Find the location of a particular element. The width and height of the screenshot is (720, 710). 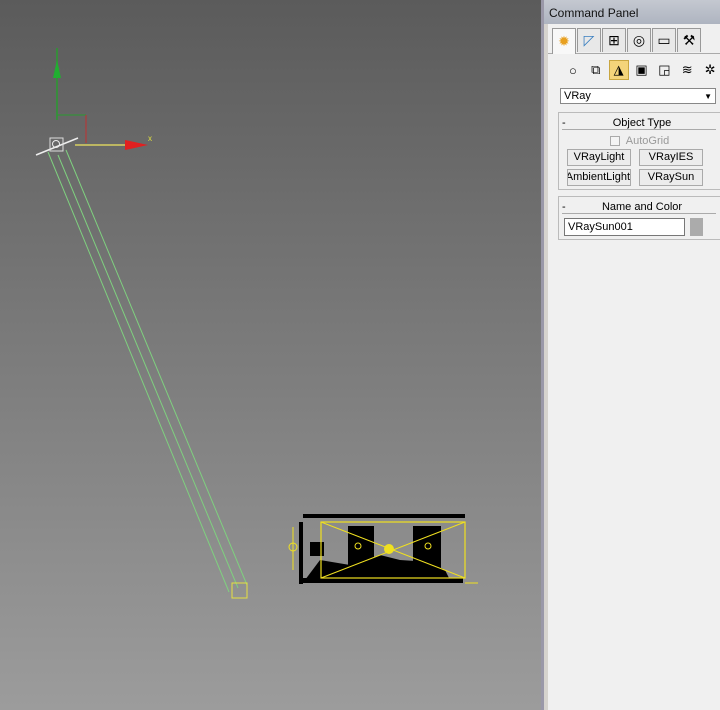

vraysun-button: VRaySun is located at coordinates (671, 177).